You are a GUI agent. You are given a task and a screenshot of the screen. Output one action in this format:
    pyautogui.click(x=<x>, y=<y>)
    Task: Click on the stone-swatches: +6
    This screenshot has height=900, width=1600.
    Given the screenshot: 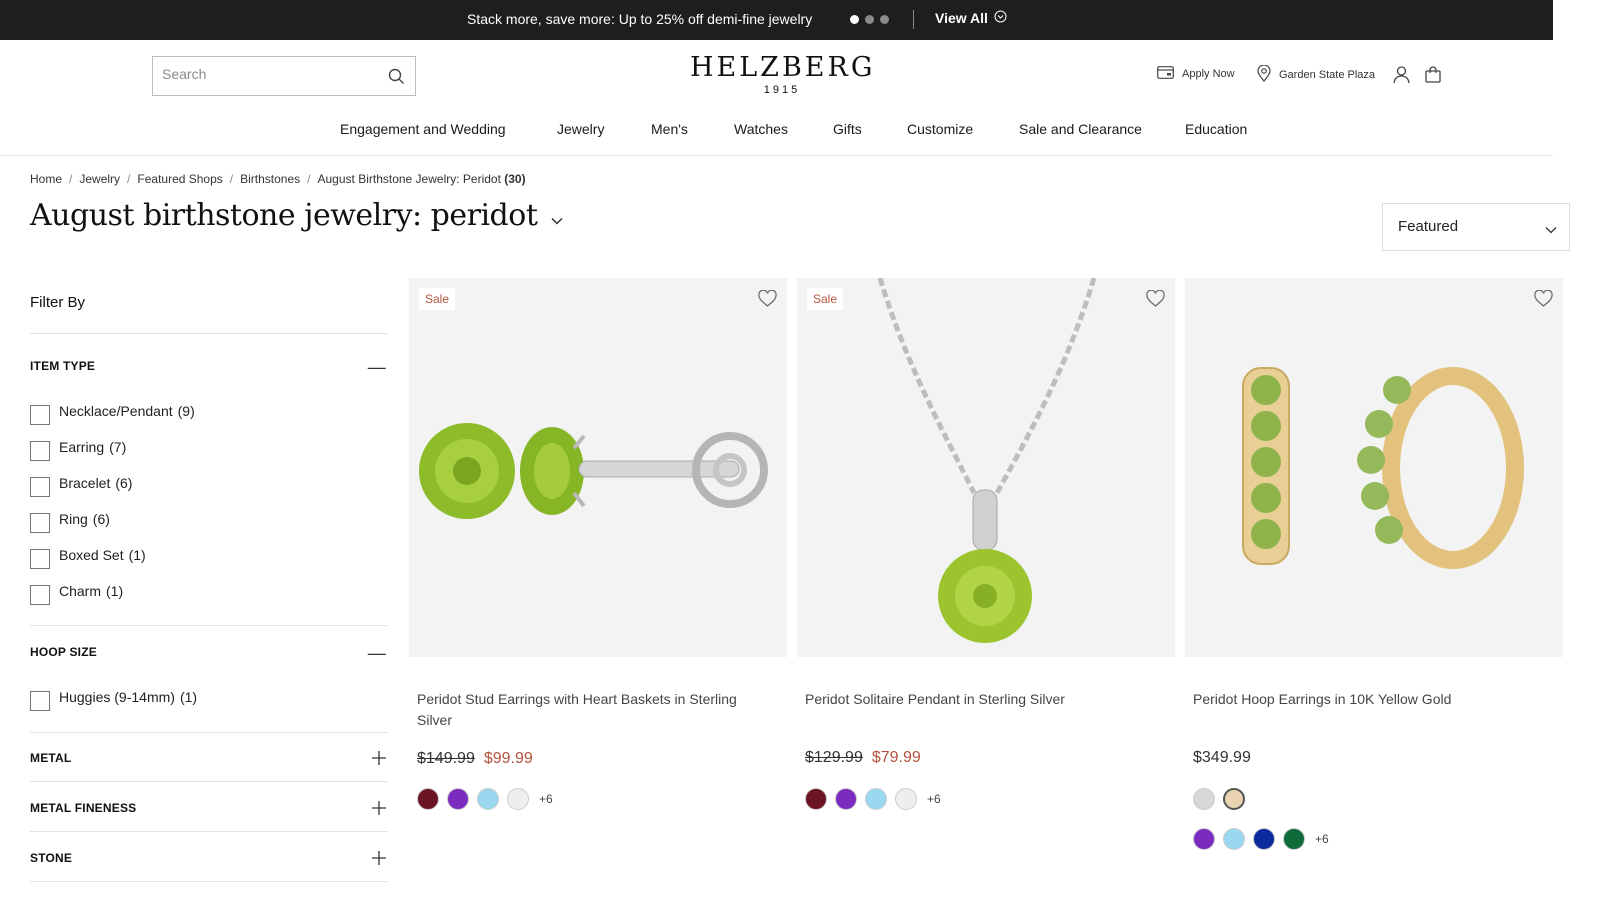 What is the action you would take?
    pyautogui.click(x=873, y=799)
    